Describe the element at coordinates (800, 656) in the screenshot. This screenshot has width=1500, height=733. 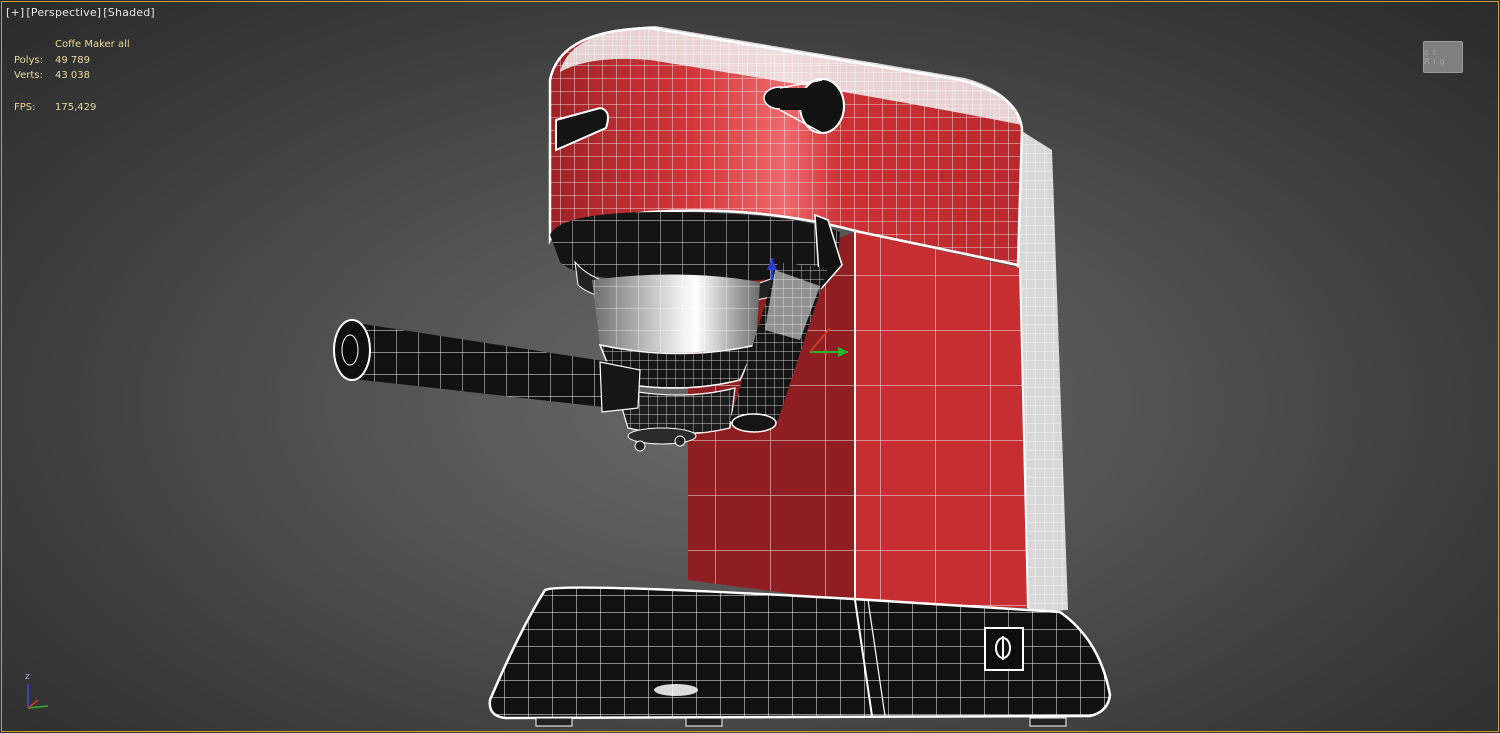
I see `base-drip-tray` at that location.